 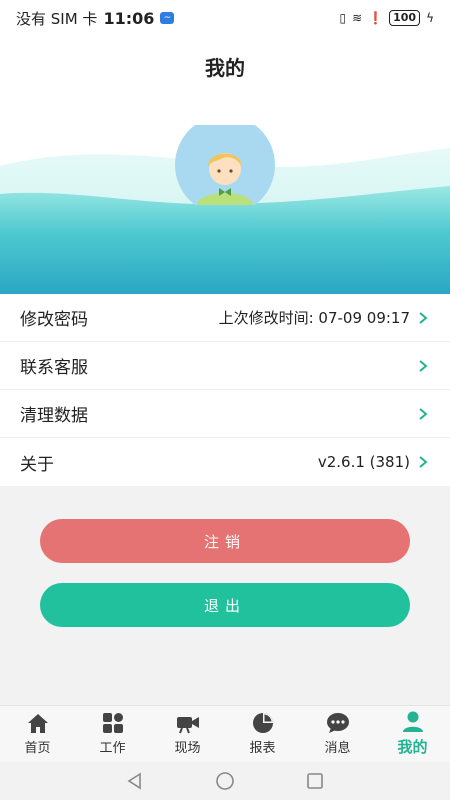 What do you see at coordinates (135, 781) in the screenshot?
I see `back-icon` at bounding box center [135, 781].